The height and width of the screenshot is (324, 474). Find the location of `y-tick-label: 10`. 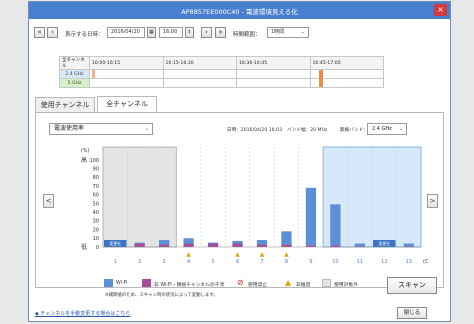

y-tick-label: 10 is located at coordinates (96, 239).